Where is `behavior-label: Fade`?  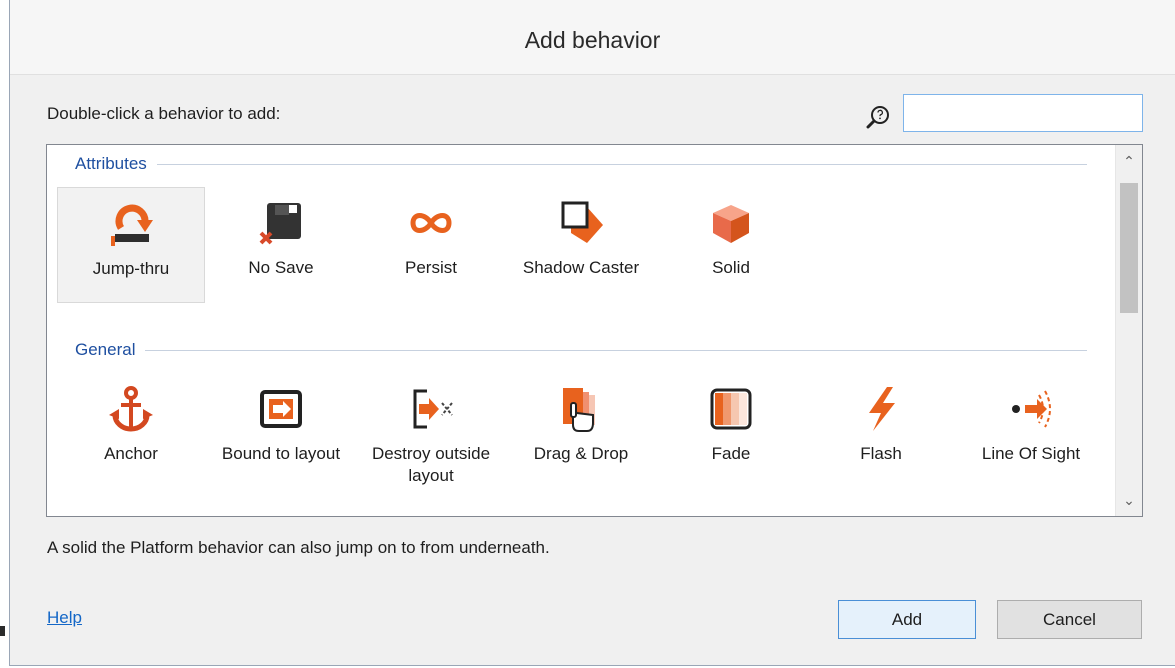
behavior-label: Fade is located at coordinates (731, 453).